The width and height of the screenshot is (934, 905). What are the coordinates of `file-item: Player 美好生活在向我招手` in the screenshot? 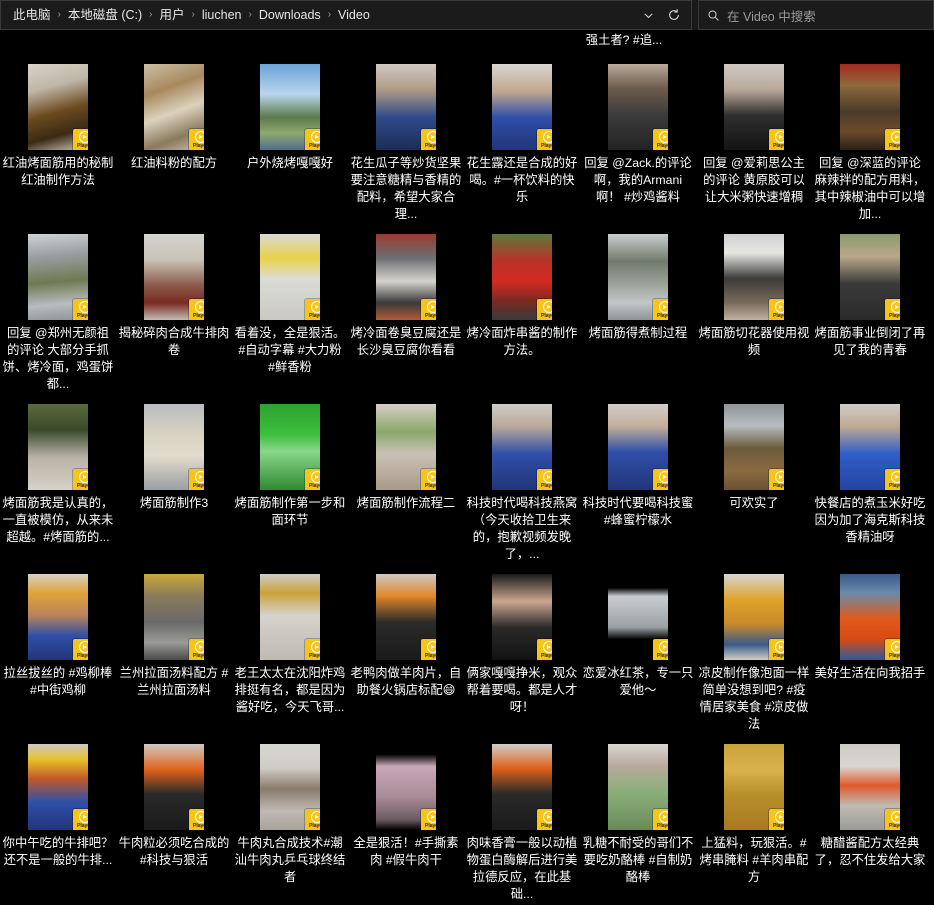 It's located at (870, 653).